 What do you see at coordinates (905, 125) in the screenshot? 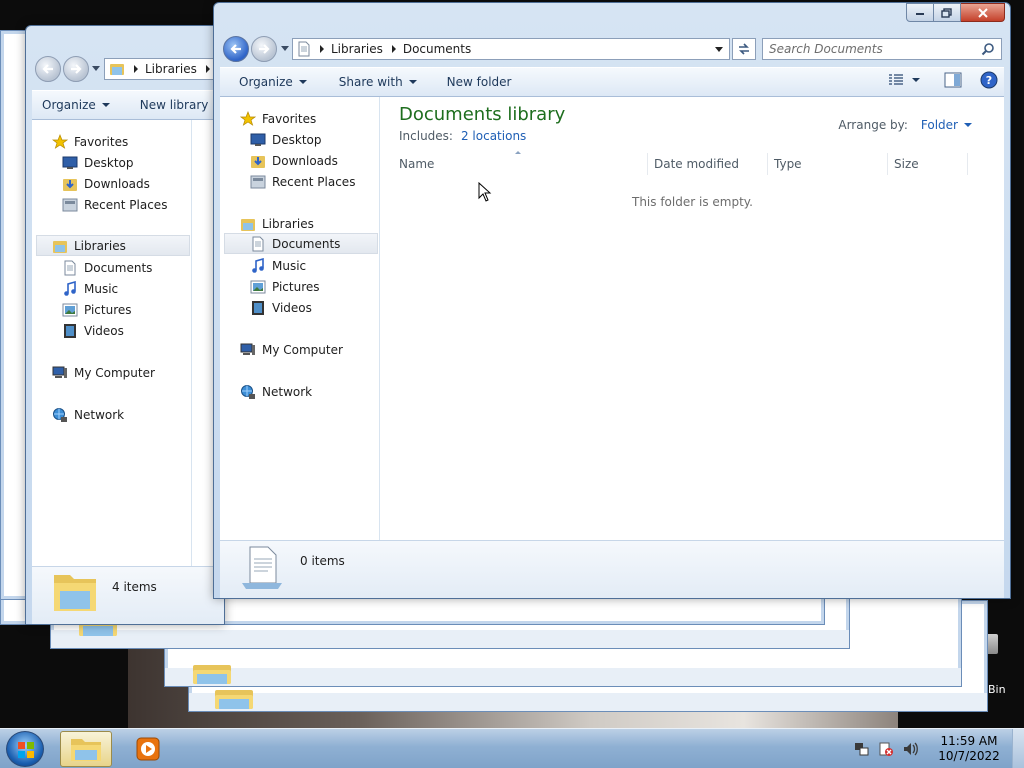
I see `arrange-by: Arrange by: Folder` at bounding box center [905, 125].